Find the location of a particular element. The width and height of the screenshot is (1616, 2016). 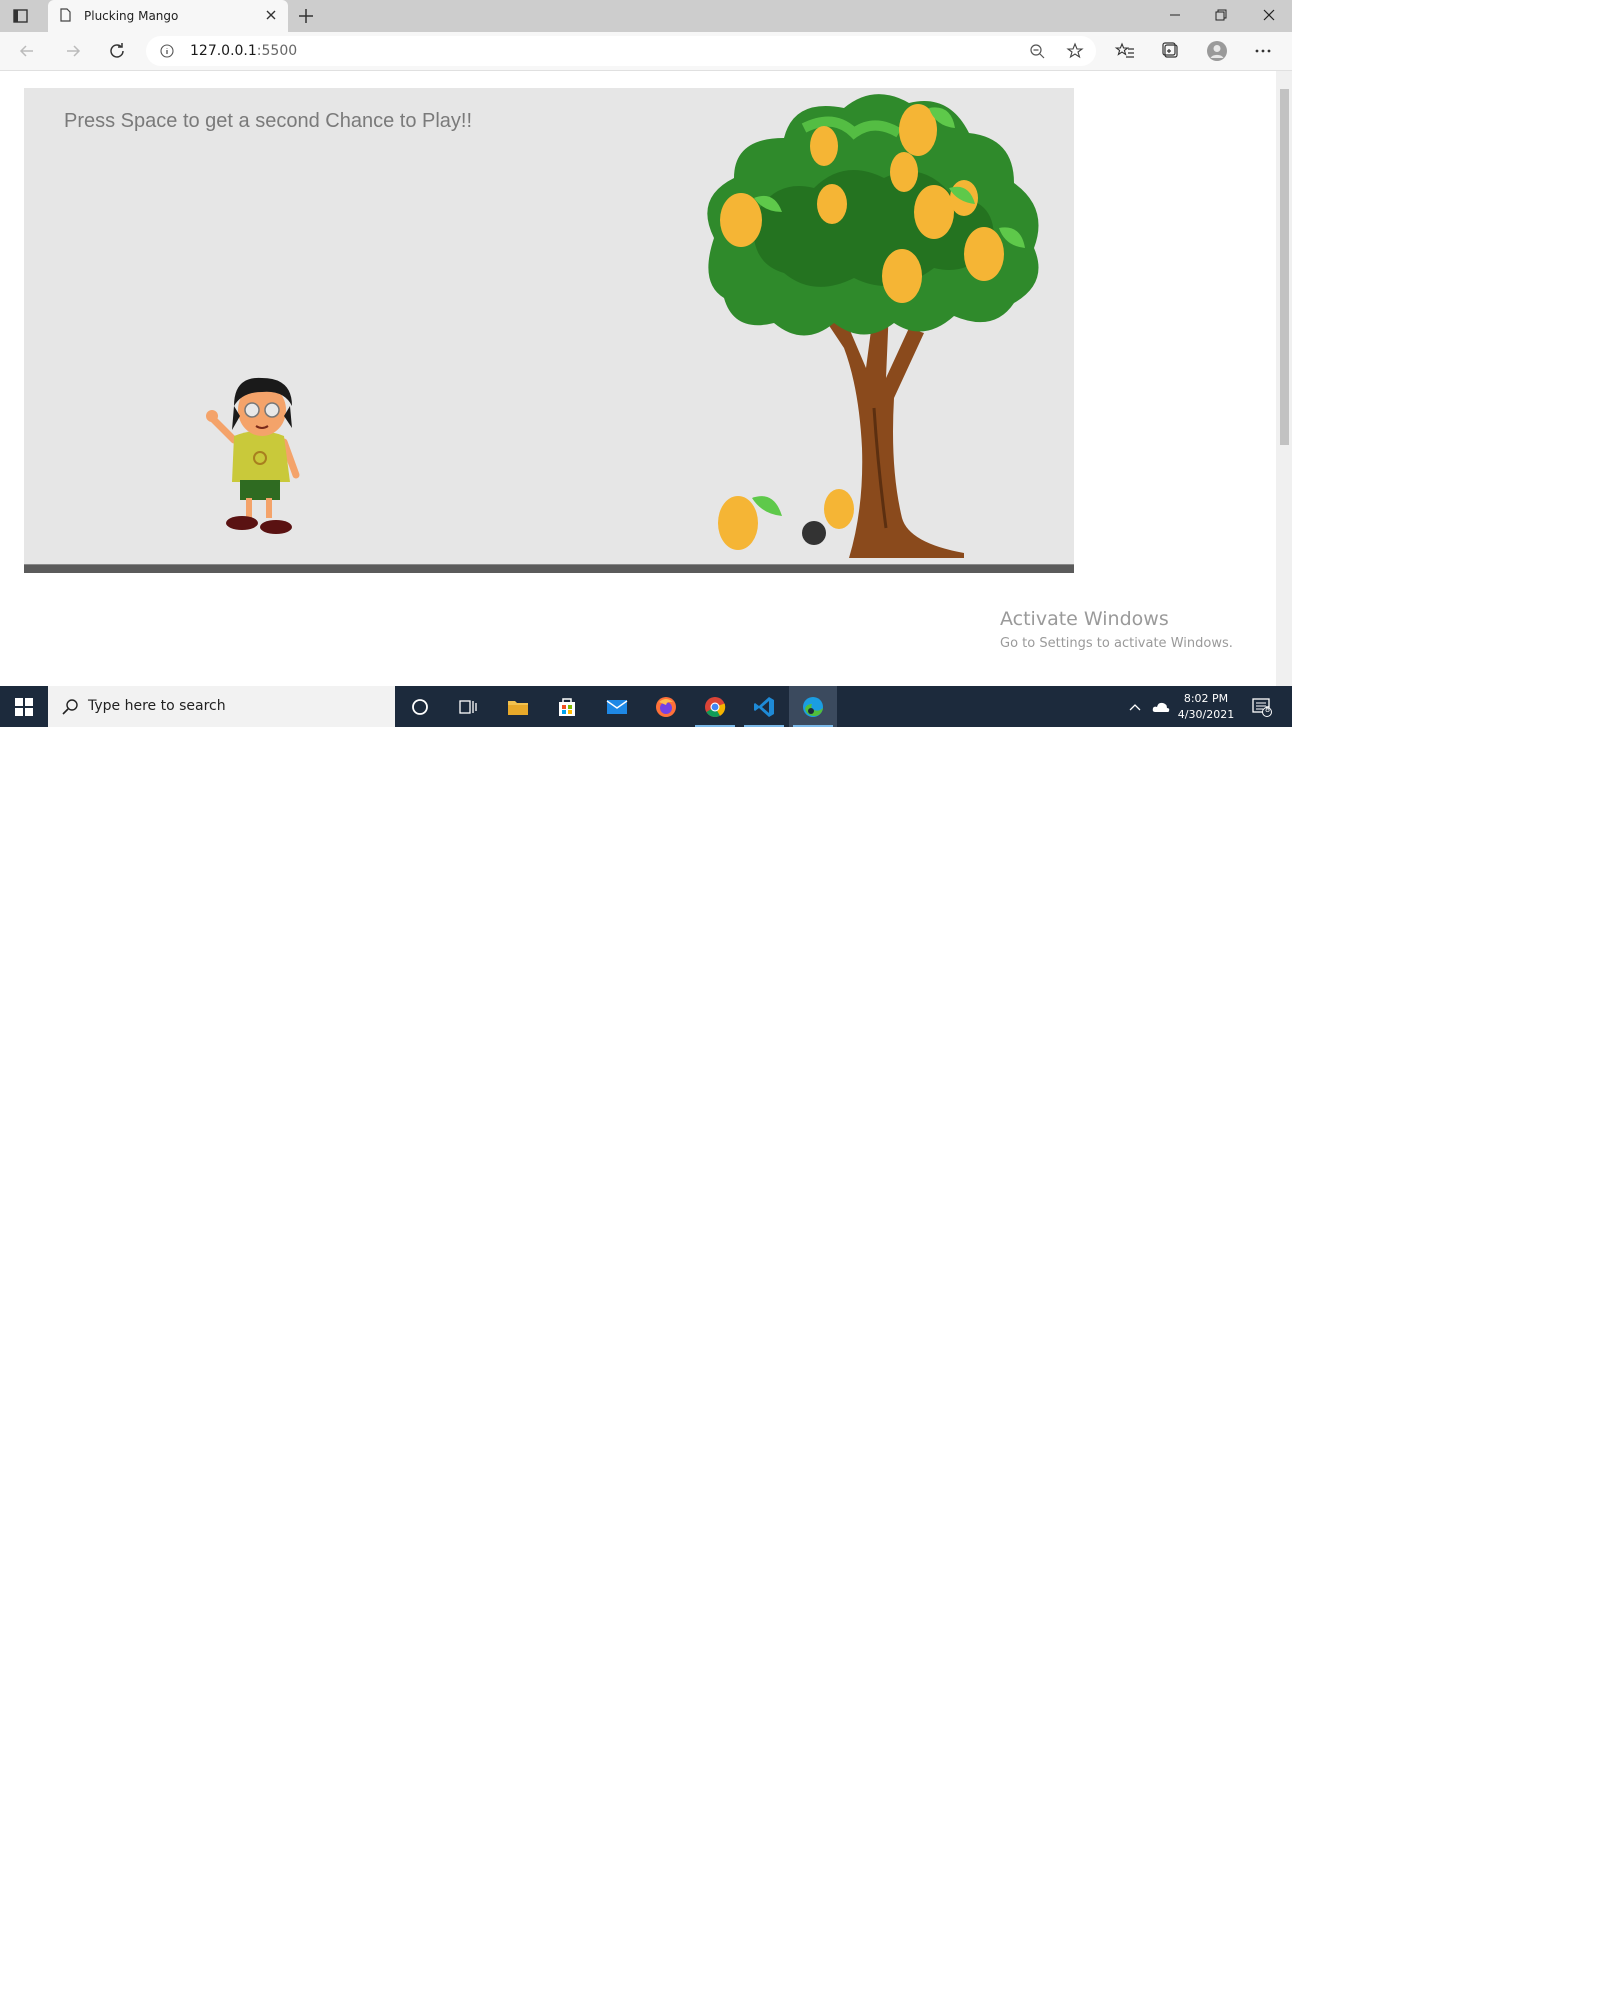

more-menu-icon is located at coordinates (1263, 51).